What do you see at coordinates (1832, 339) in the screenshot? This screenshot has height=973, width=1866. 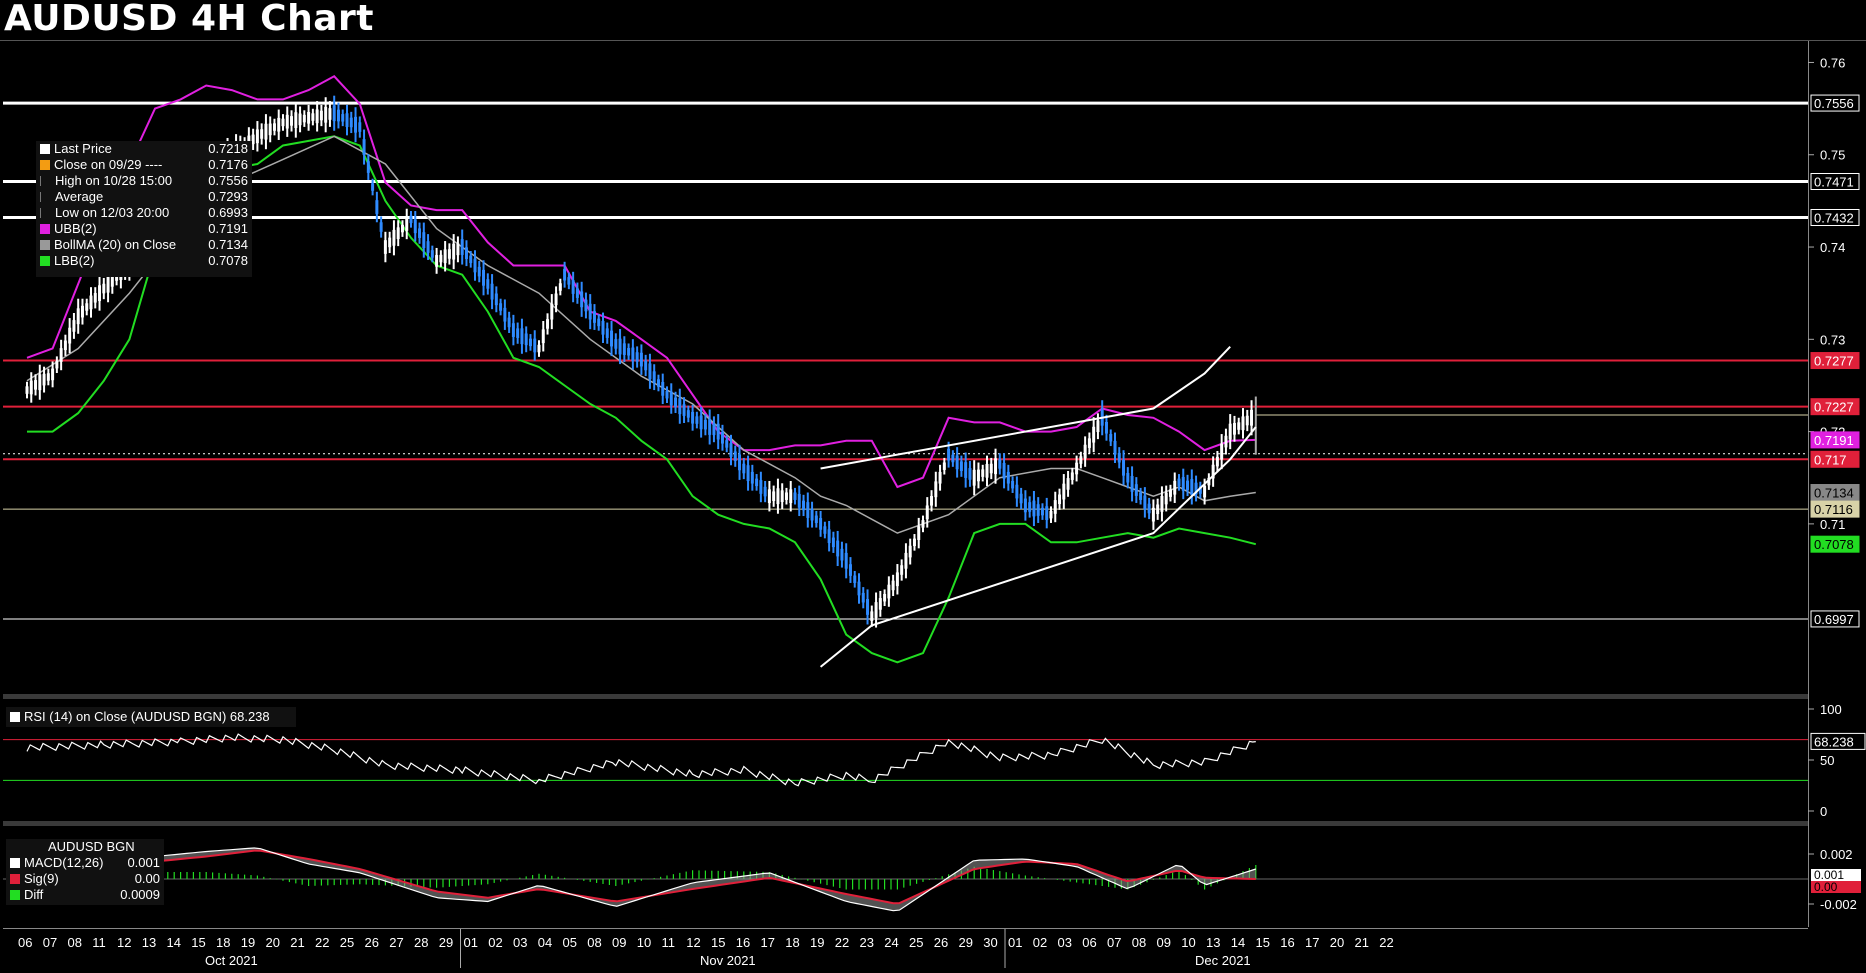 I see `y-tick-label: 0.73` at bounding box center [1832, 339].